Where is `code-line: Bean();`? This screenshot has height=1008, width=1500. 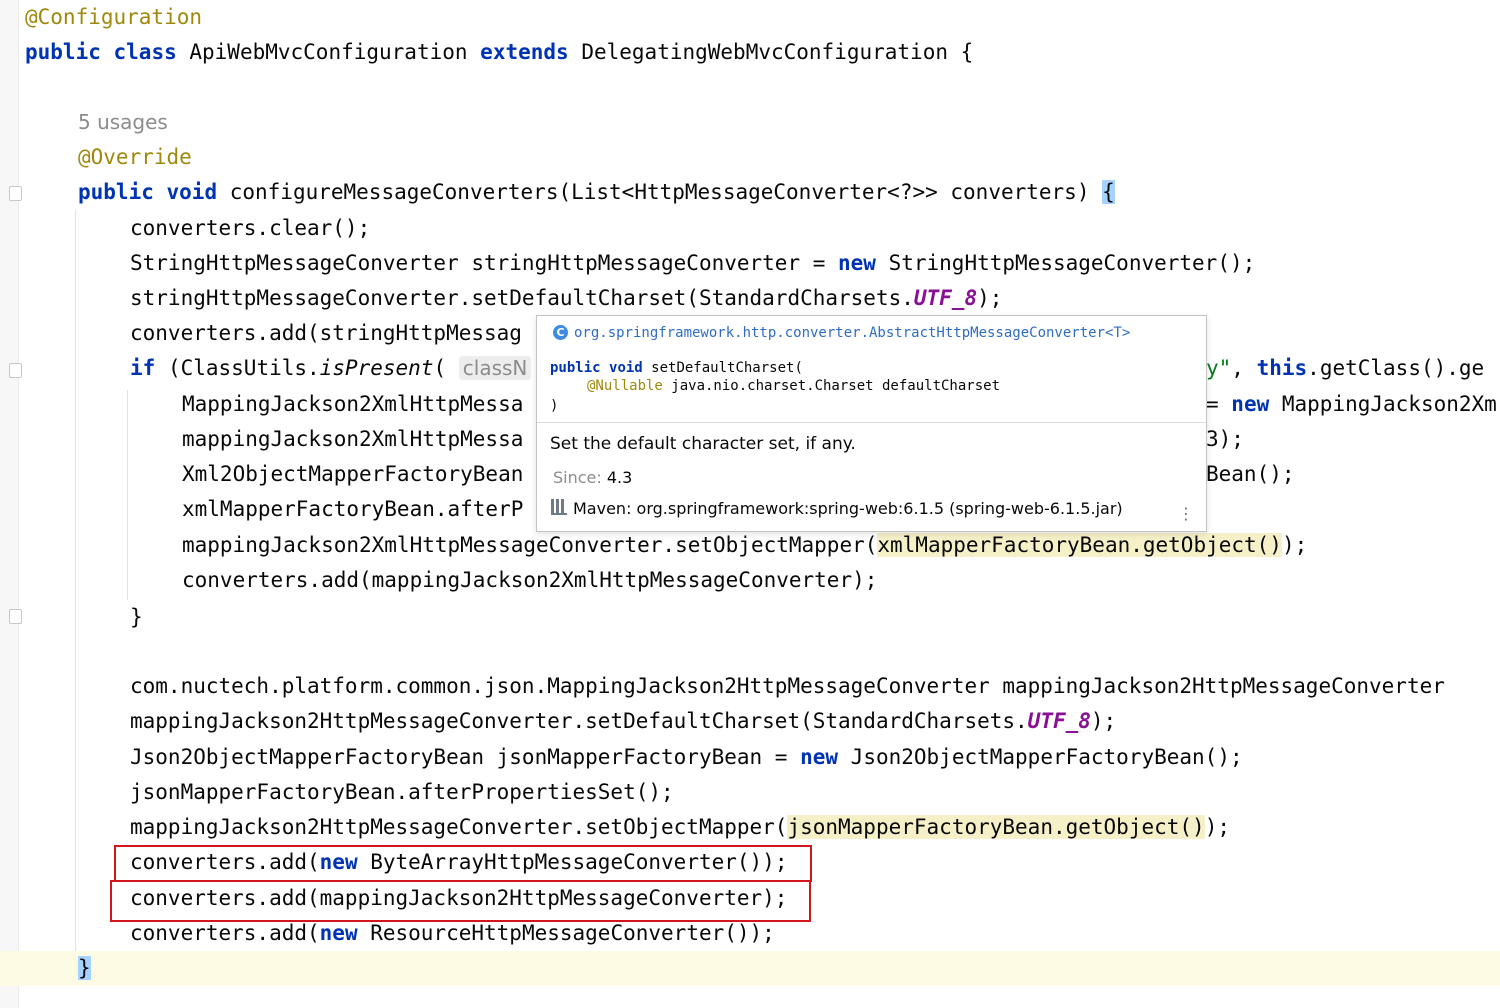 code-line: Bean(); is located at coordinates (1250, 474).